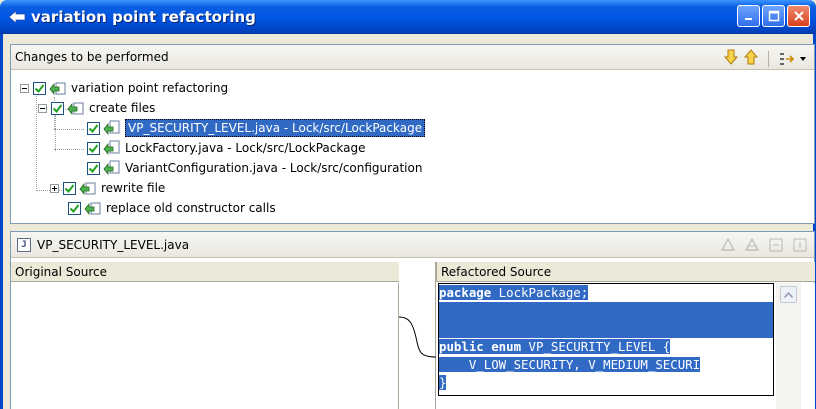  What do you see at coordinates (122, 108) in the screenshot?
I see `tree-item-label: create files` at bounding box center [122, 108].